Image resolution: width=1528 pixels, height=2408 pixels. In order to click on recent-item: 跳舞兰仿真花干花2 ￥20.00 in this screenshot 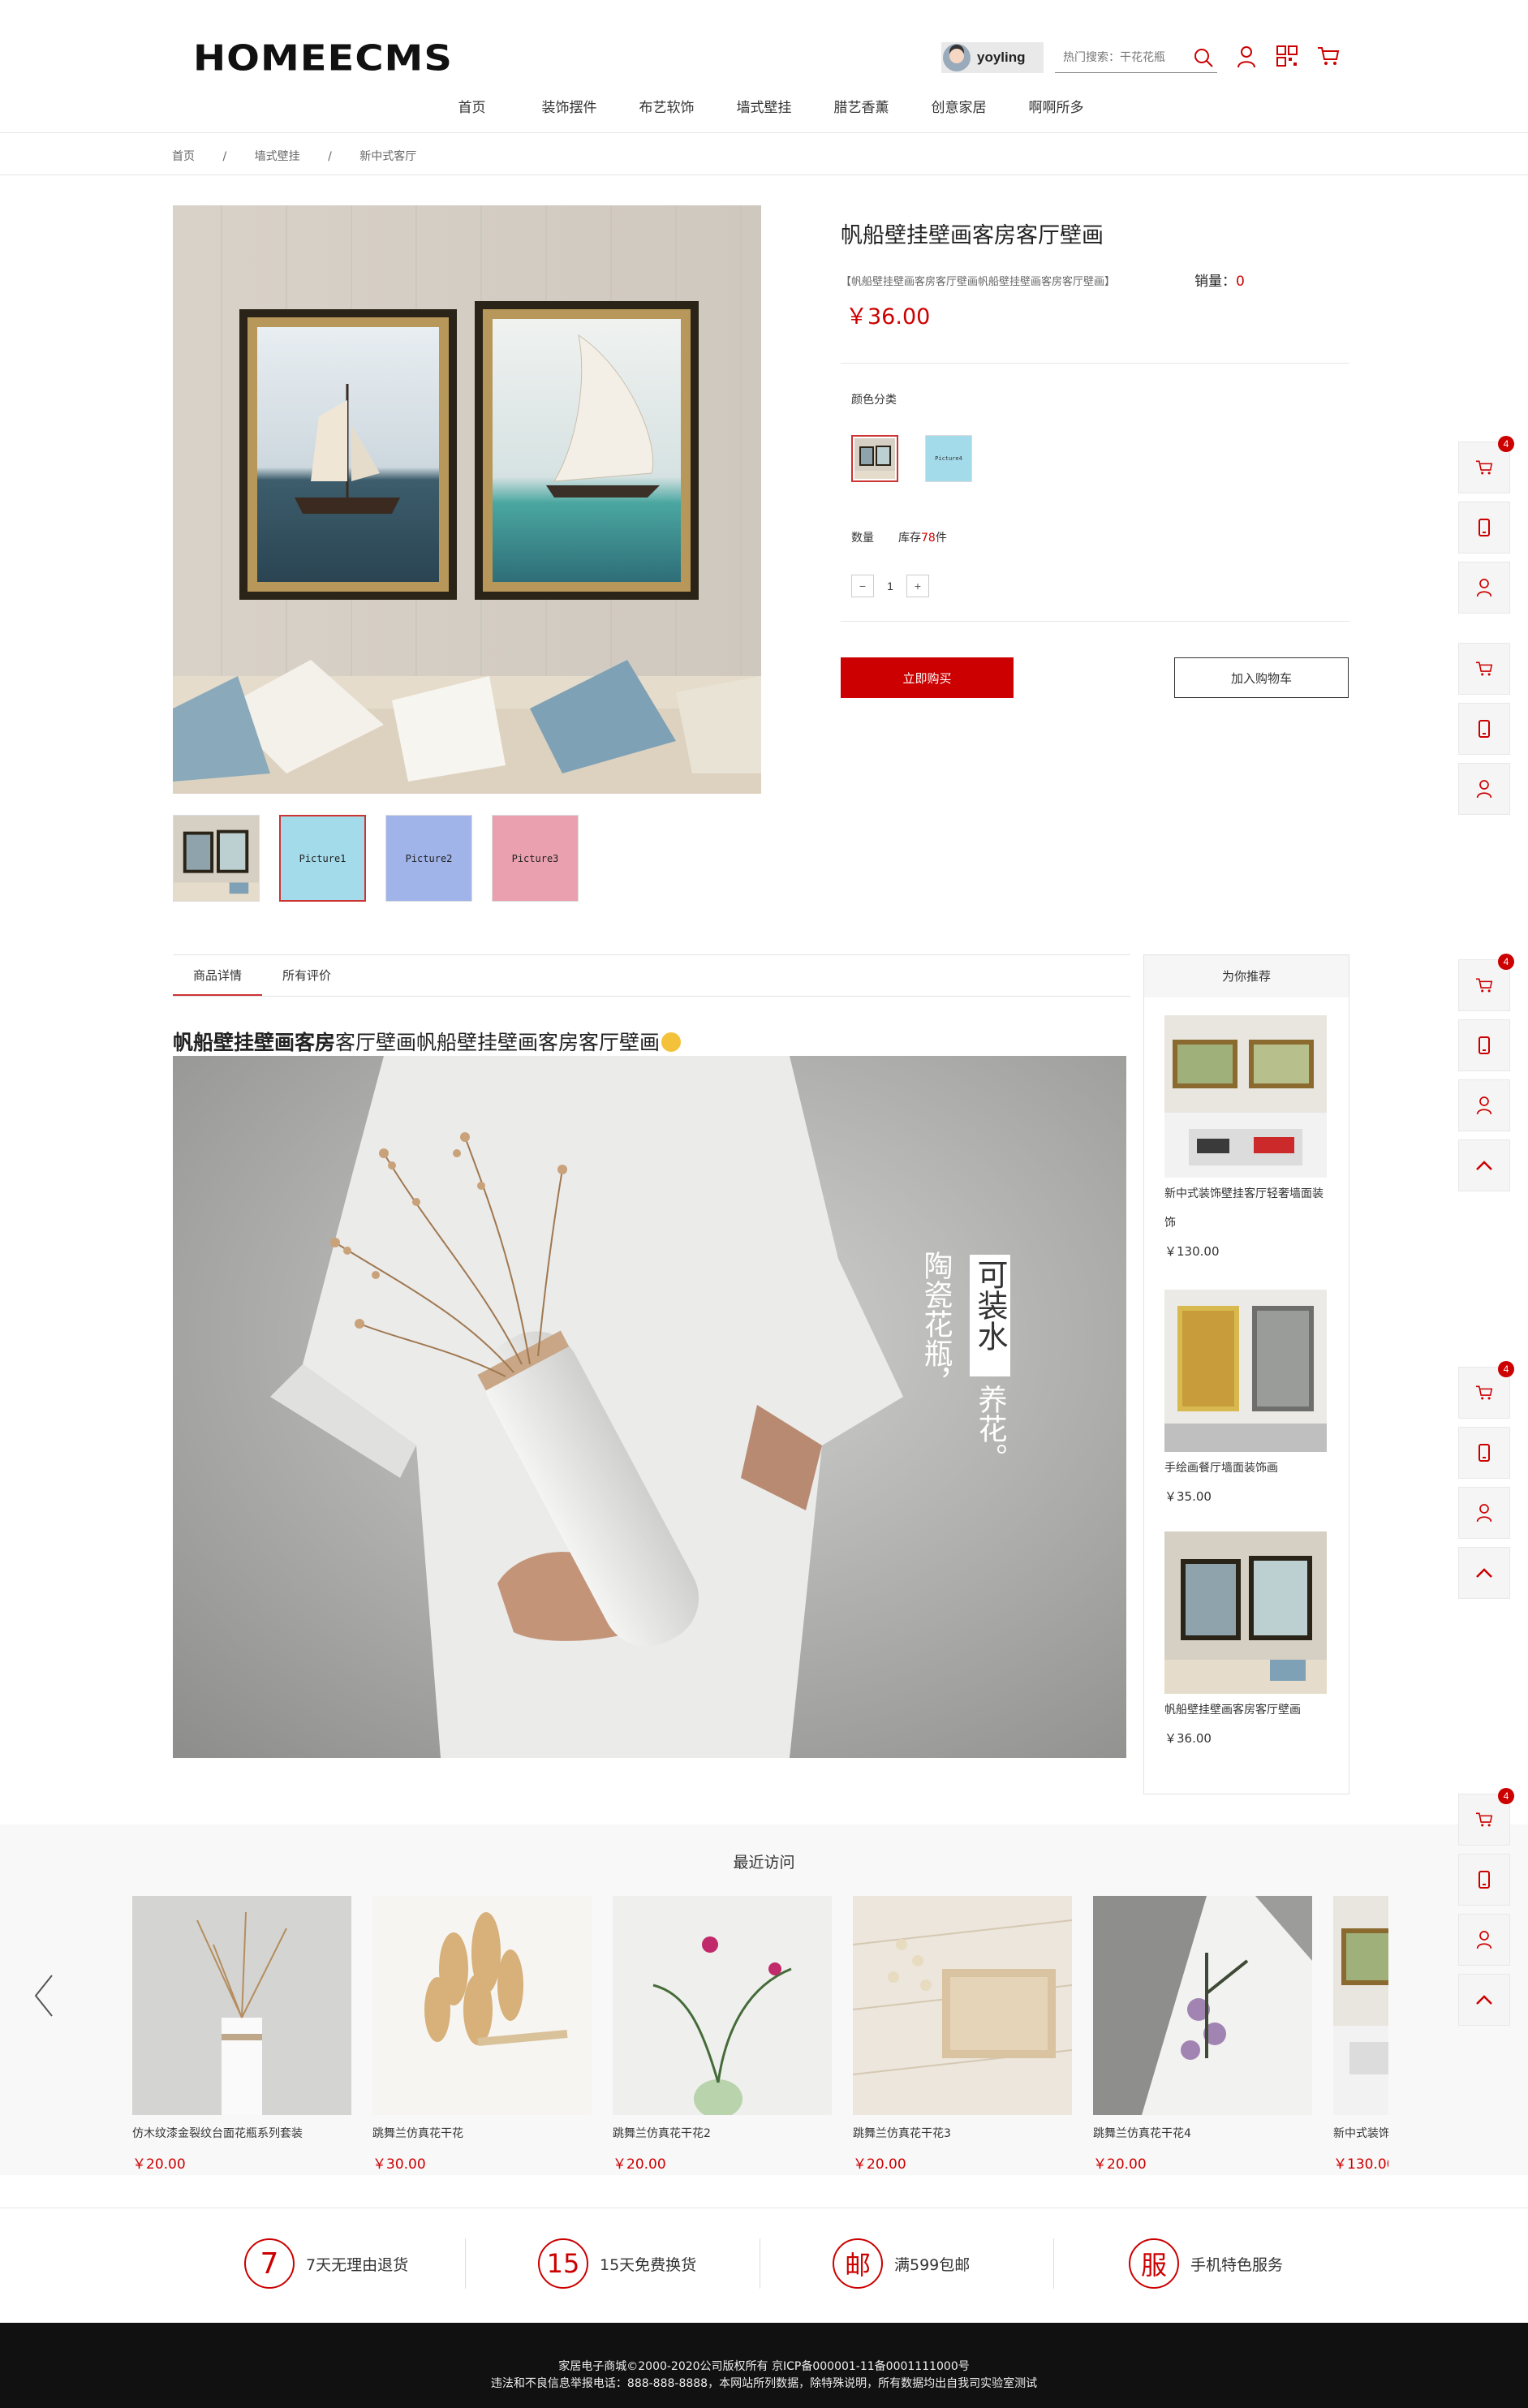, I will do `click(722, 2034)`.